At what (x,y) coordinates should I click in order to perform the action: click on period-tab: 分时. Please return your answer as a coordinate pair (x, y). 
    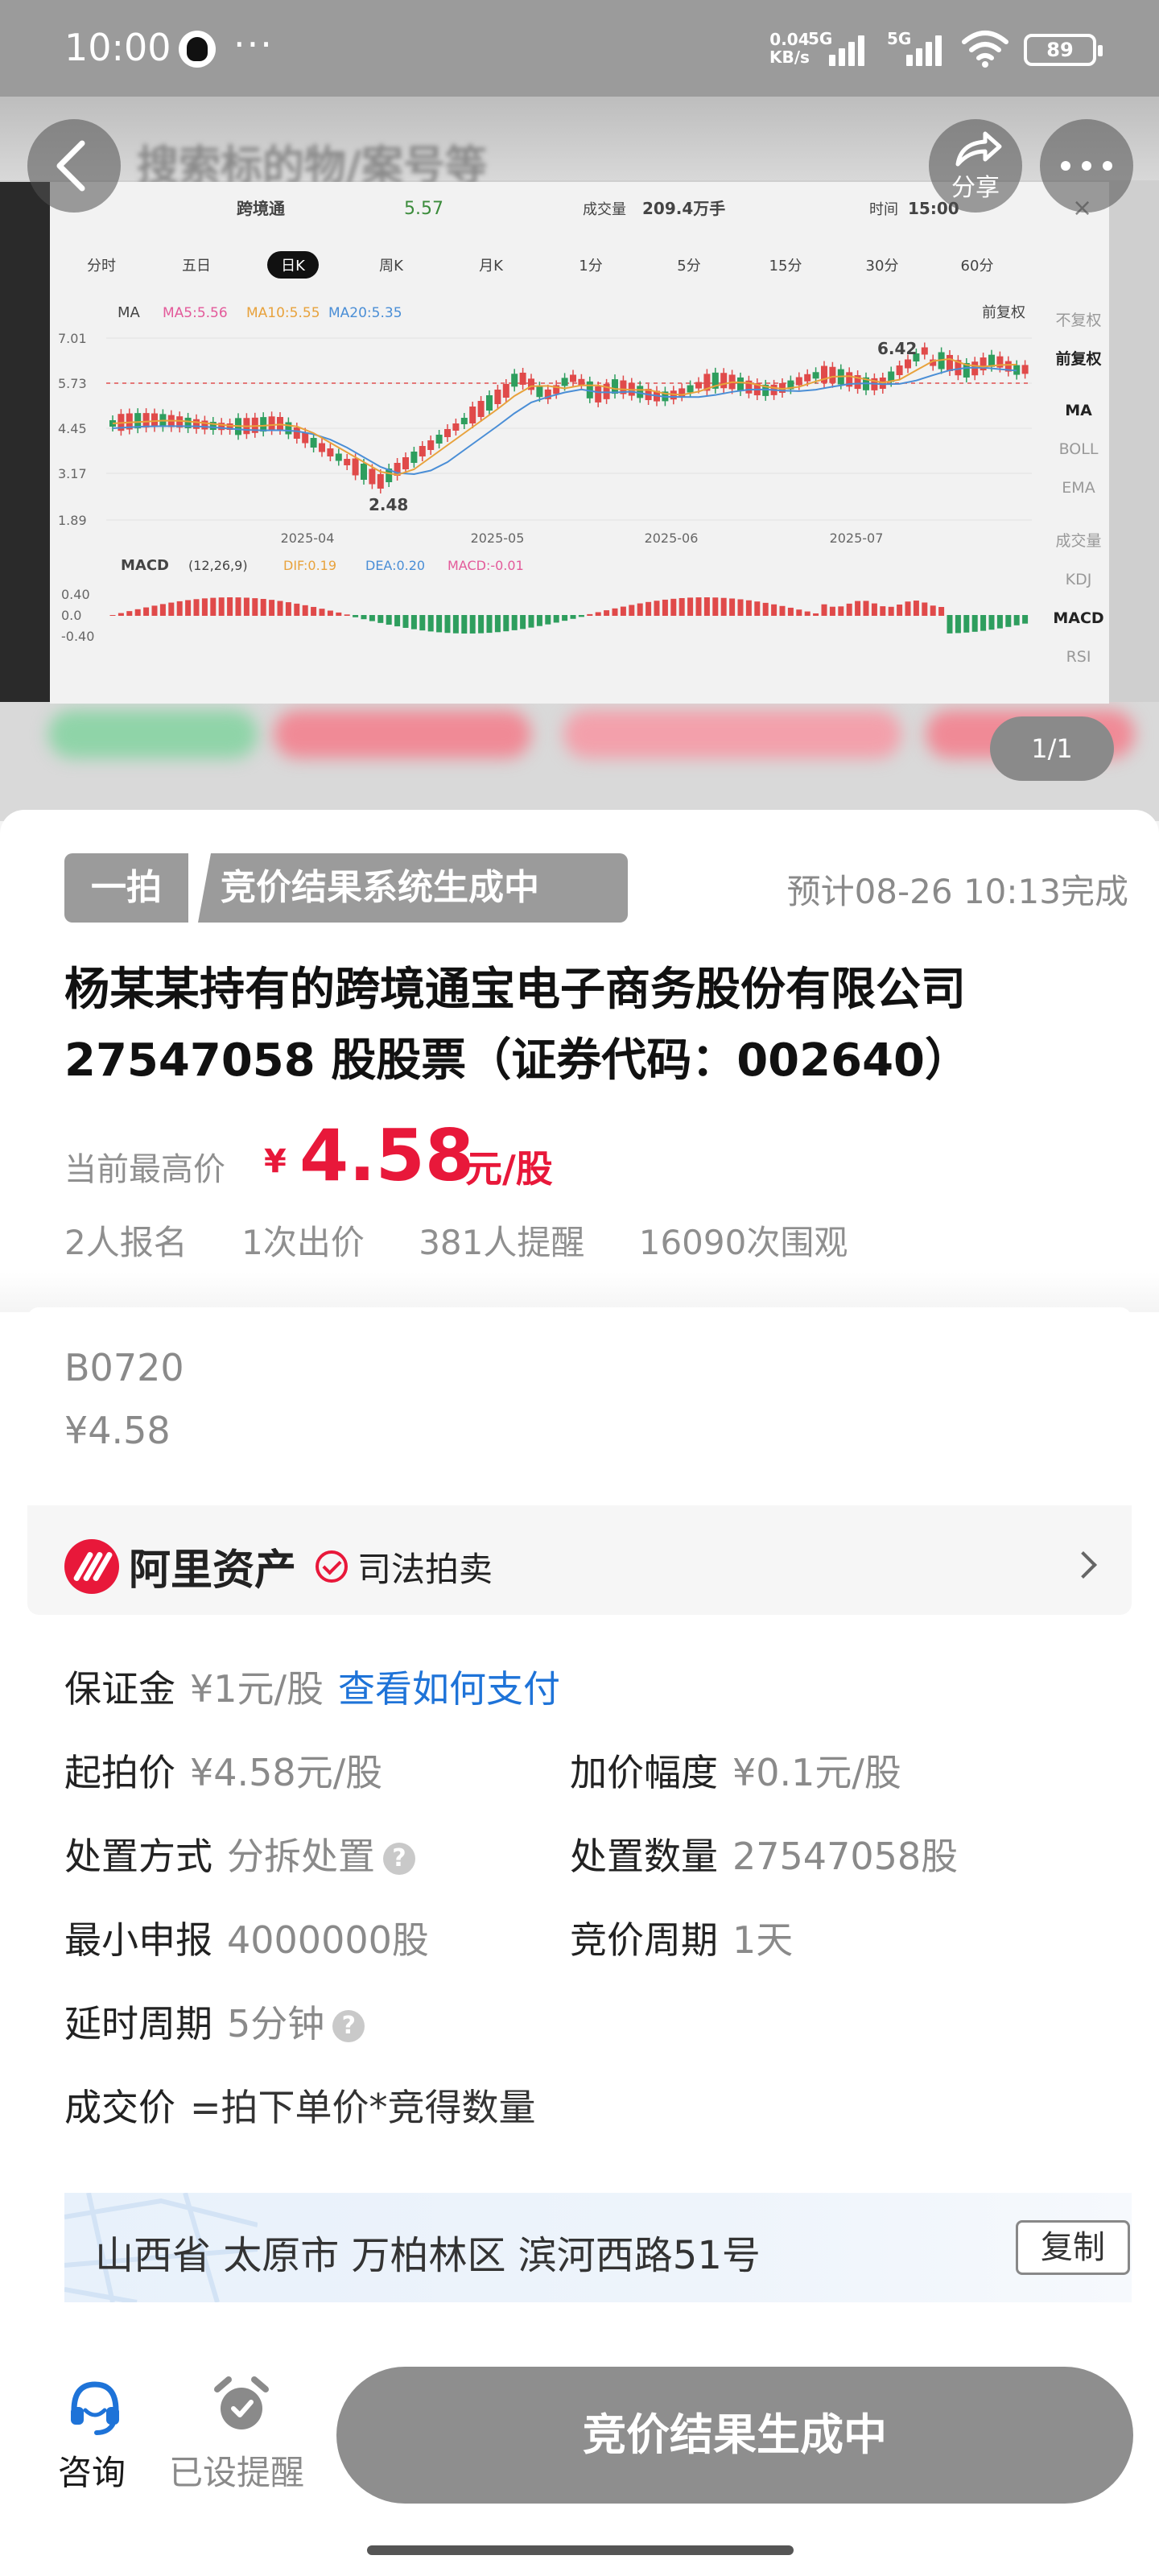
    Looking at the image, I should click on (101, 266).